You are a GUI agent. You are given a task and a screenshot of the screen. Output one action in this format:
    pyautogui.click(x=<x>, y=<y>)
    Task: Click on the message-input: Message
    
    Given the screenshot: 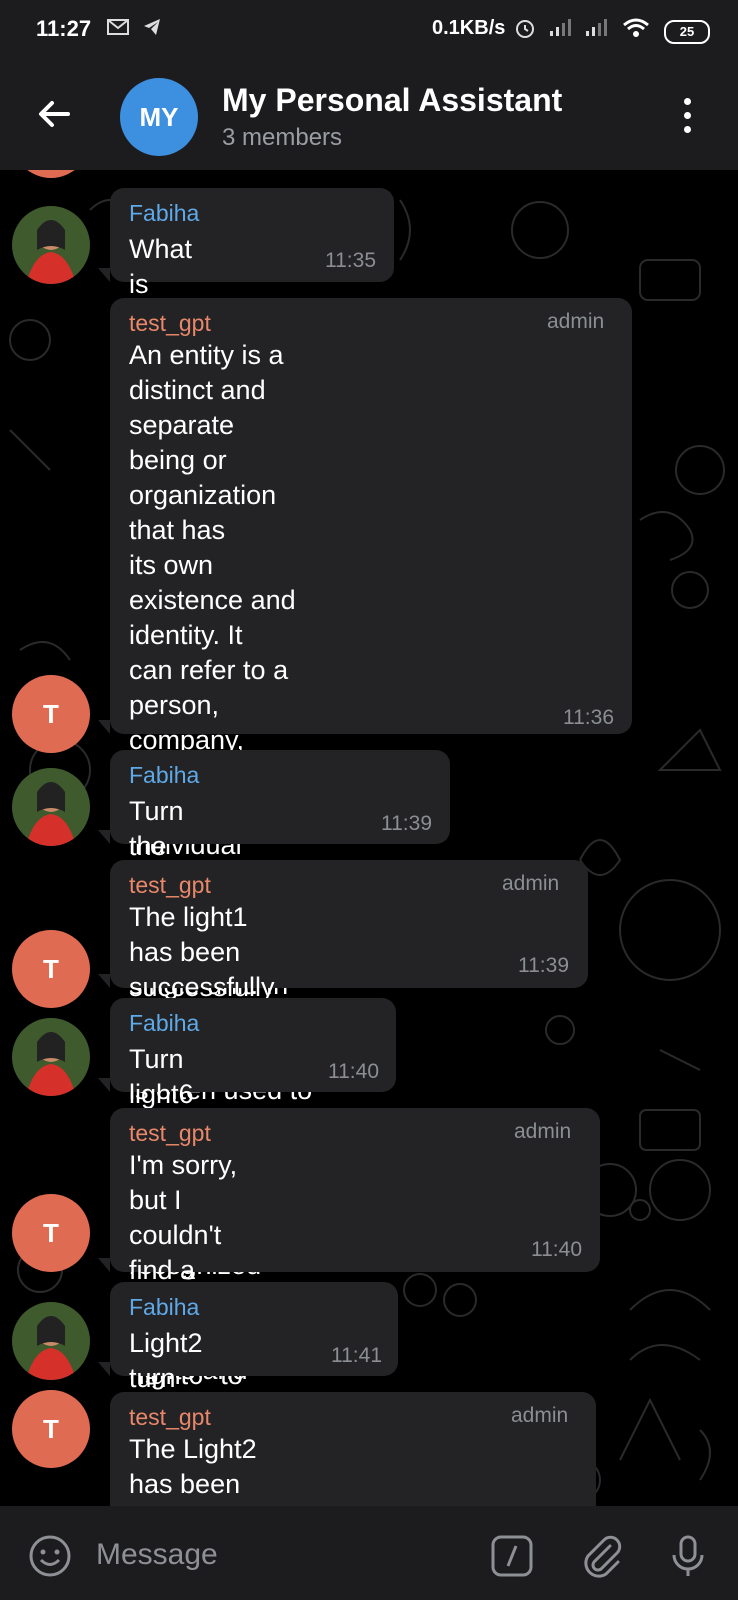 What is the action you would take?
    pyautogui.click(x=157, y=1555)
    